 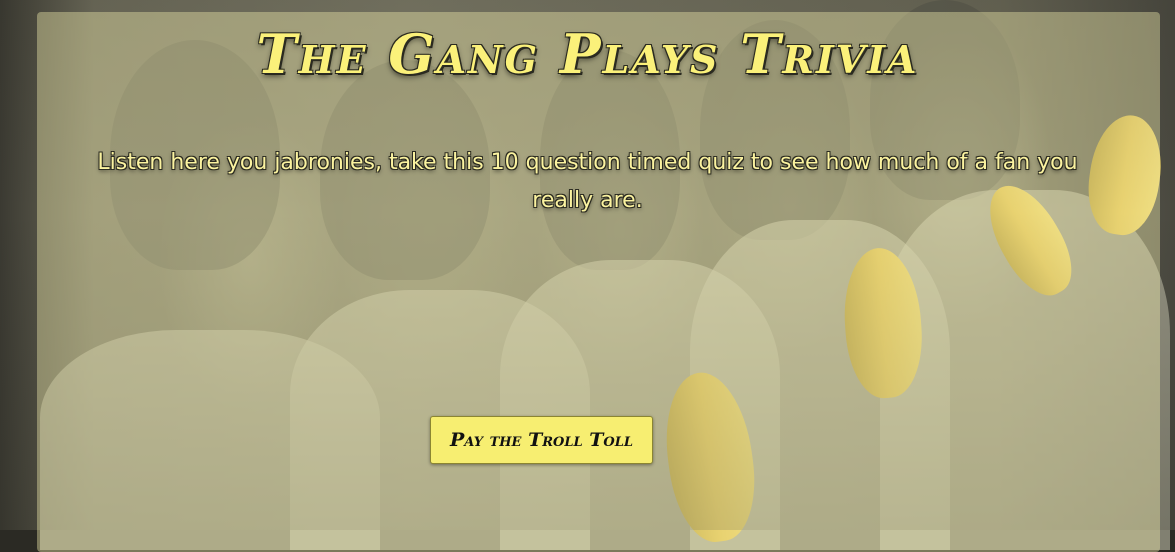 What do you see at coordinates (587, 54) in the screenshot?
I see `page-title: The Gang Plays Trivia` at bounding box center [587, 54].